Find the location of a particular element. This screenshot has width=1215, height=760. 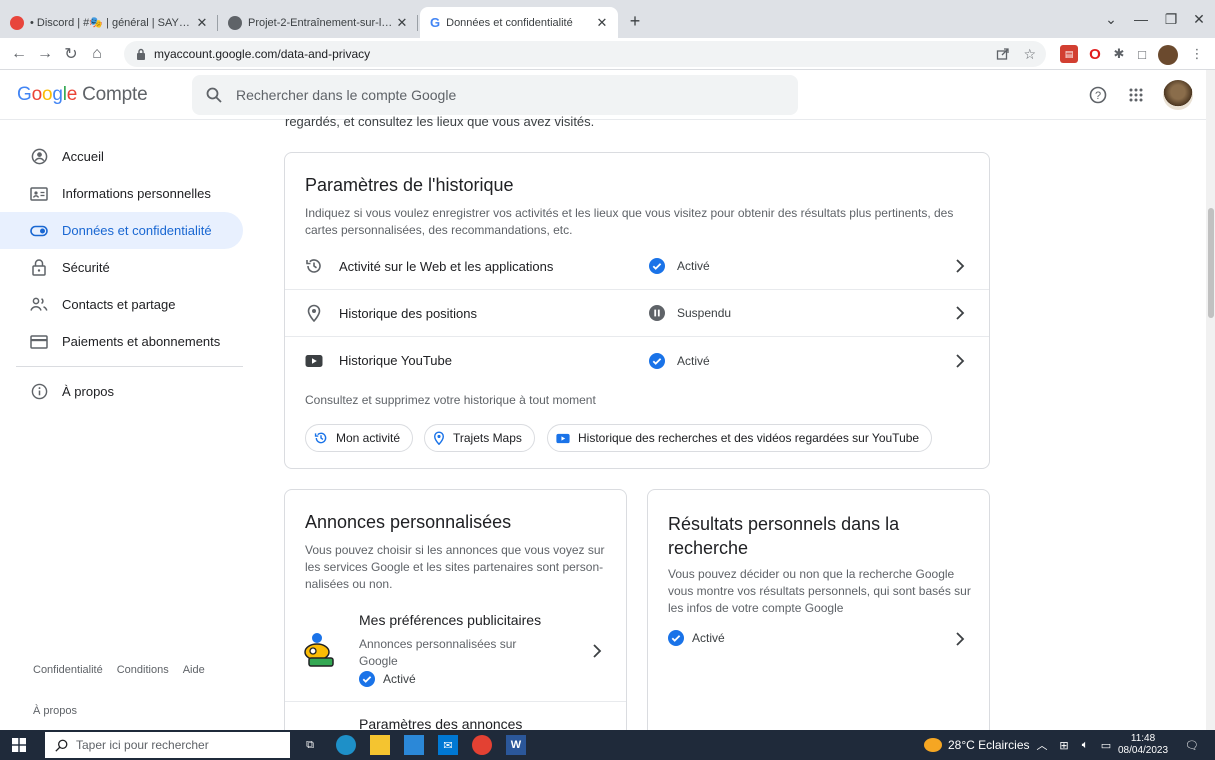

profile-avatar-icon is located at coordinates (1168, 55).